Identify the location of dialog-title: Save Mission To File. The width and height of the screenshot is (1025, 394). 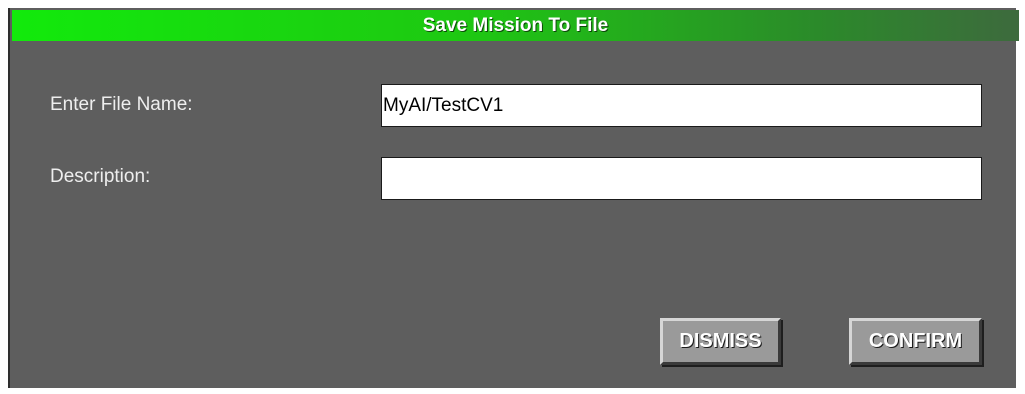
(515, 25).